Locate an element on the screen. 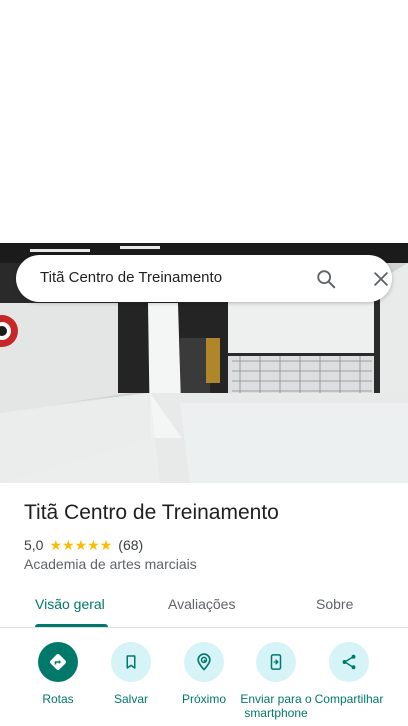  tab-about: Sobre is located at coordinates (334, 604).